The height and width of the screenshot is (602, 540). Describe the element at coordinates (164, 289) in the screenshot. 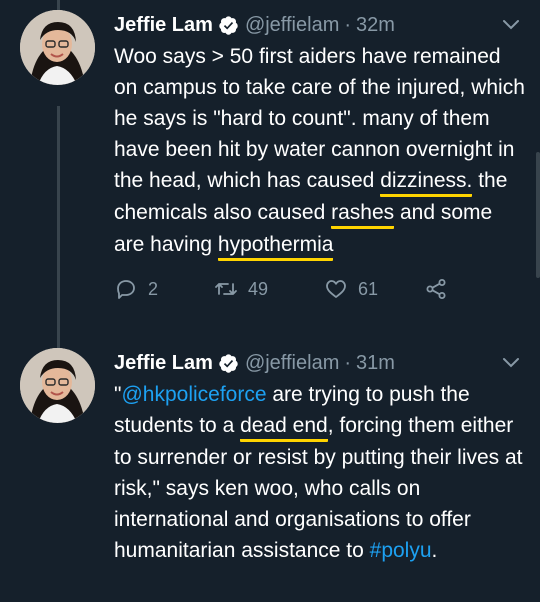

I see `reply-button: 2` at that location.